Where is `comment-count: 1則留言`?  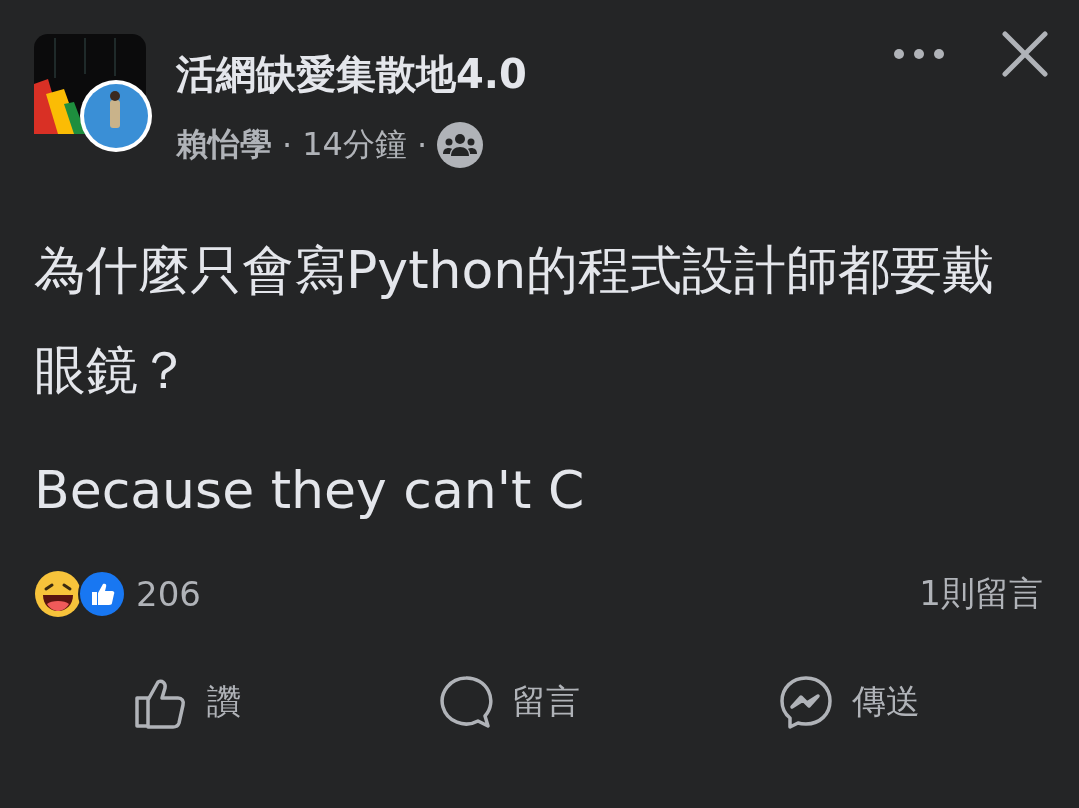 comment-count: 1則留言 is located at coordinates (981, 594).